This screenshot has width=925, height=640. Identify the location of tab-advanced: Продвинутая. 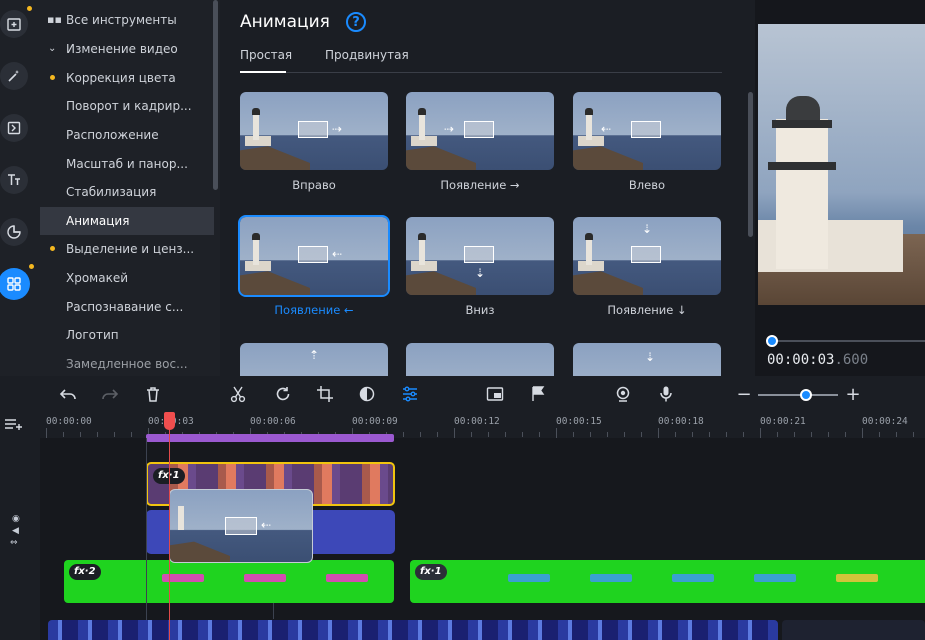
(367, 55).